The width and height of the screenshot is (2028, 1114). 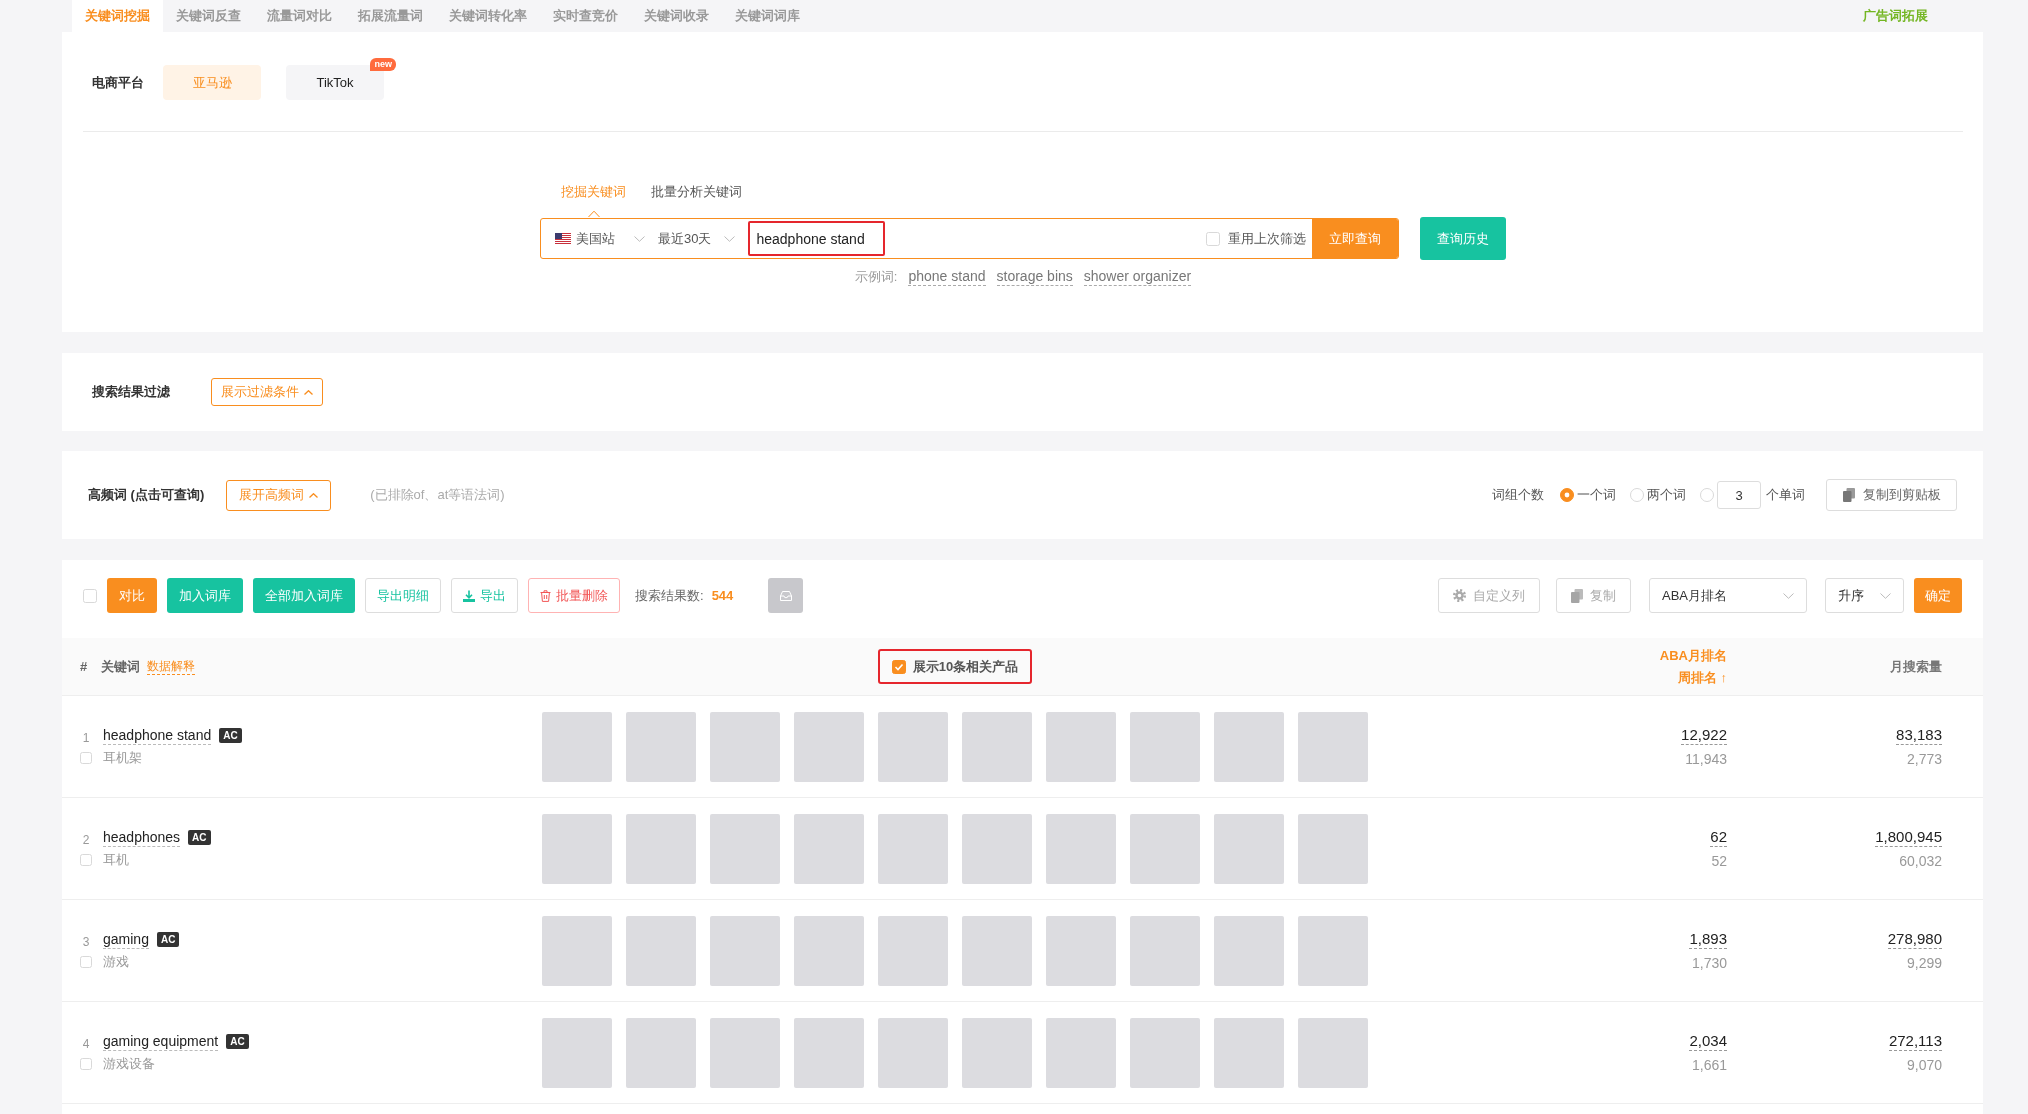 I want to click on toolbar-button: 对比, so click(x=132, y=595).